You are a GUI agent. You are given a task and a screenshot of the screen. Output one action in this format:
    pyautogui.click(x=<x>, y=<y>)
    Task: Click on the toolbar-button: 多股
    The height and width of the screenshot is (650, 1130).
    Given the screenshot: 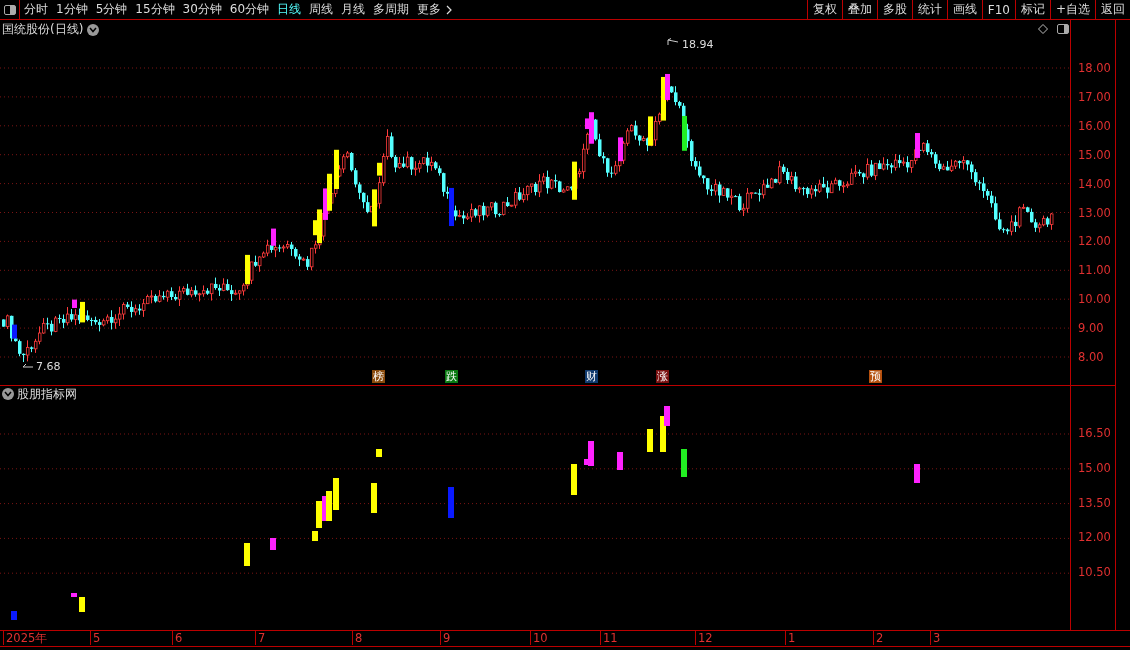 What is the action you would take?
    pyautogui.click(x=894, y=9)
    